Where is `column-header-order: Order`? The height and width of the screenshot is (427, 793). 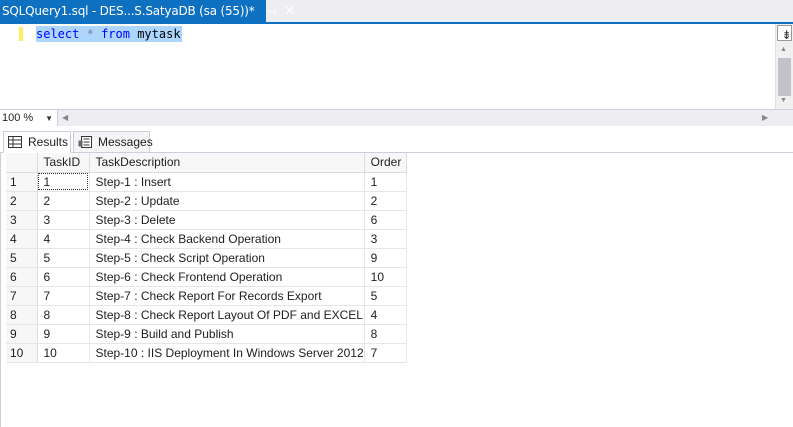 column-header-order: Order is located at coordinates (385, 163).